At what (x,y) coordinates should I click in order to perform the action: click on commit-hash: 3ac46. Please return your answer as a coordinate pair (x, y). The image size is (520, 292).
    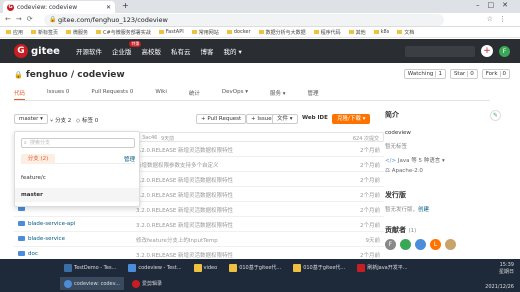
    Looking at the image, I should click on (149, 138).